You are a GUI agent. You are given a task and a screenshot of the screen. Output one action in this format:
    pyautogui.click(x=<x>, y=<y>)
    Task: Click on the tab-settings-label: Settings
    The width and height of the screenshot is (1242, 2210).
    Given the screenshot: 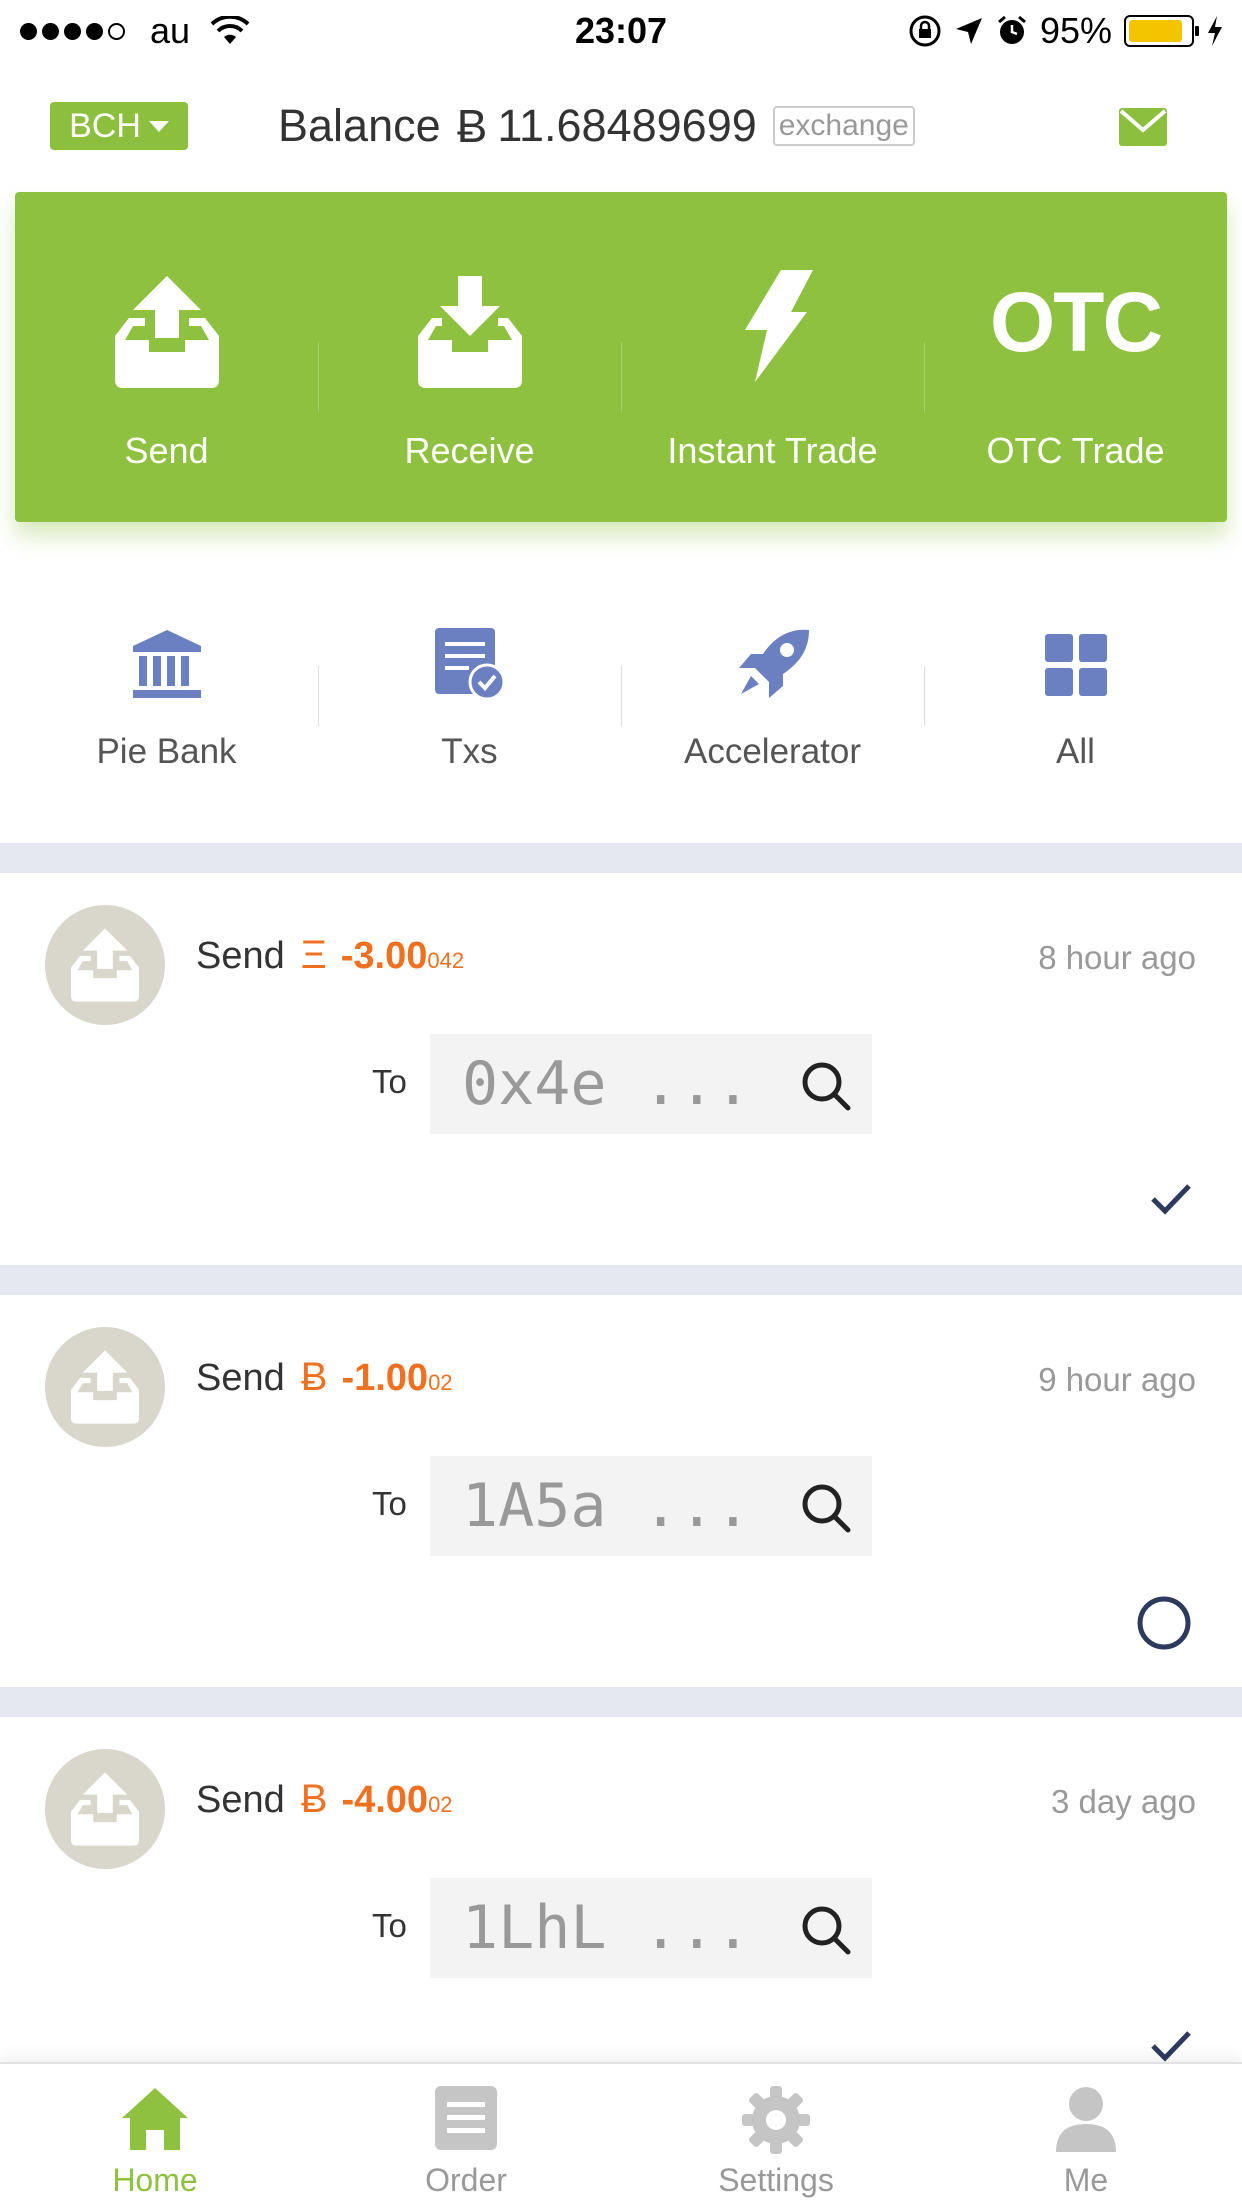 What is the action you would take?
    pyautogui.click(x=776, y=2180)
    